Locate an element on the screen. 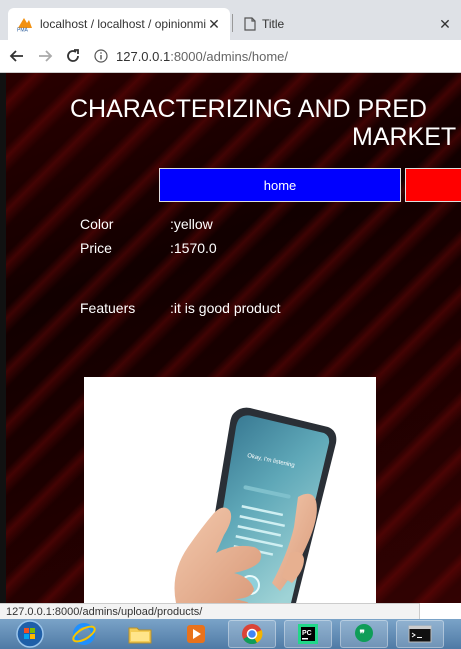 The width and height of the screenshot is (461, 649). tab-title: Title is located at coordinates (273, 24).